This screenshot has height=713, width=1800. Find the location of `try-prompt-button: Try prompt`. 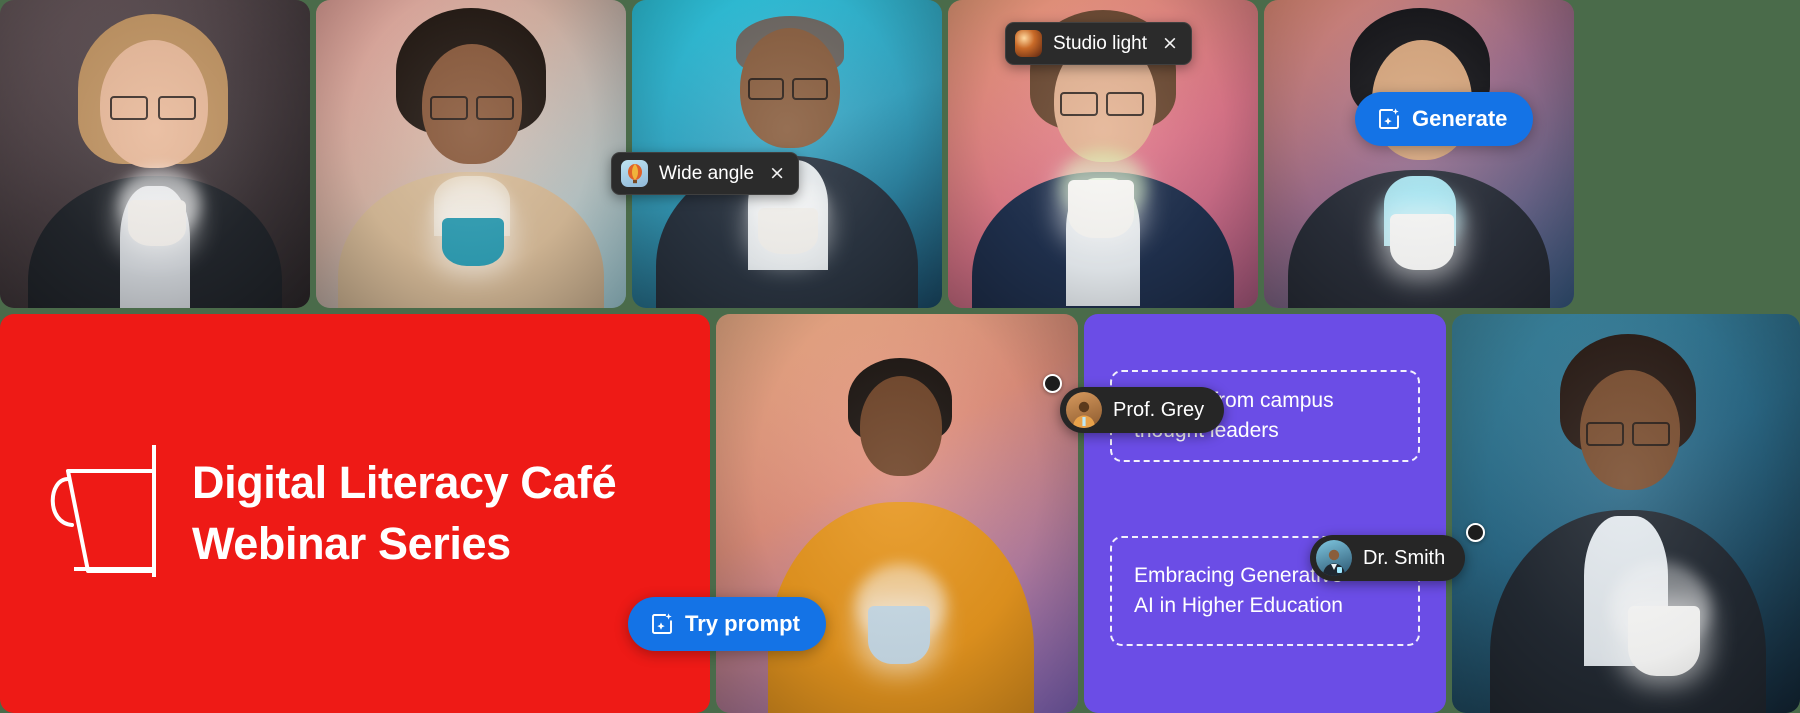

try-prompt-button: Try prompt is located at coordinates (727, 624).